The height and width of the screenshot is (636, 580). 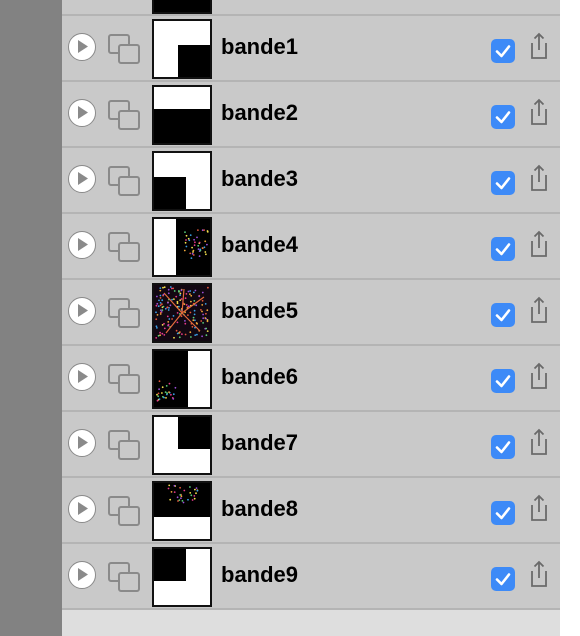 I want to click on layer-name: bande8, so click(x=260, y=508).